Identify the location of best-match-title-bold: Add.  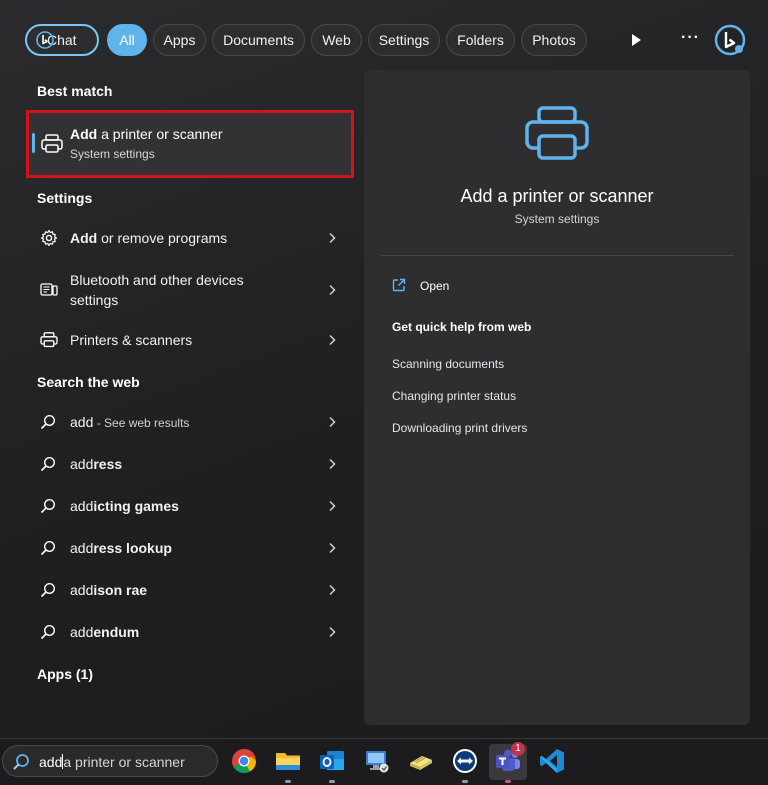
(84, 134).